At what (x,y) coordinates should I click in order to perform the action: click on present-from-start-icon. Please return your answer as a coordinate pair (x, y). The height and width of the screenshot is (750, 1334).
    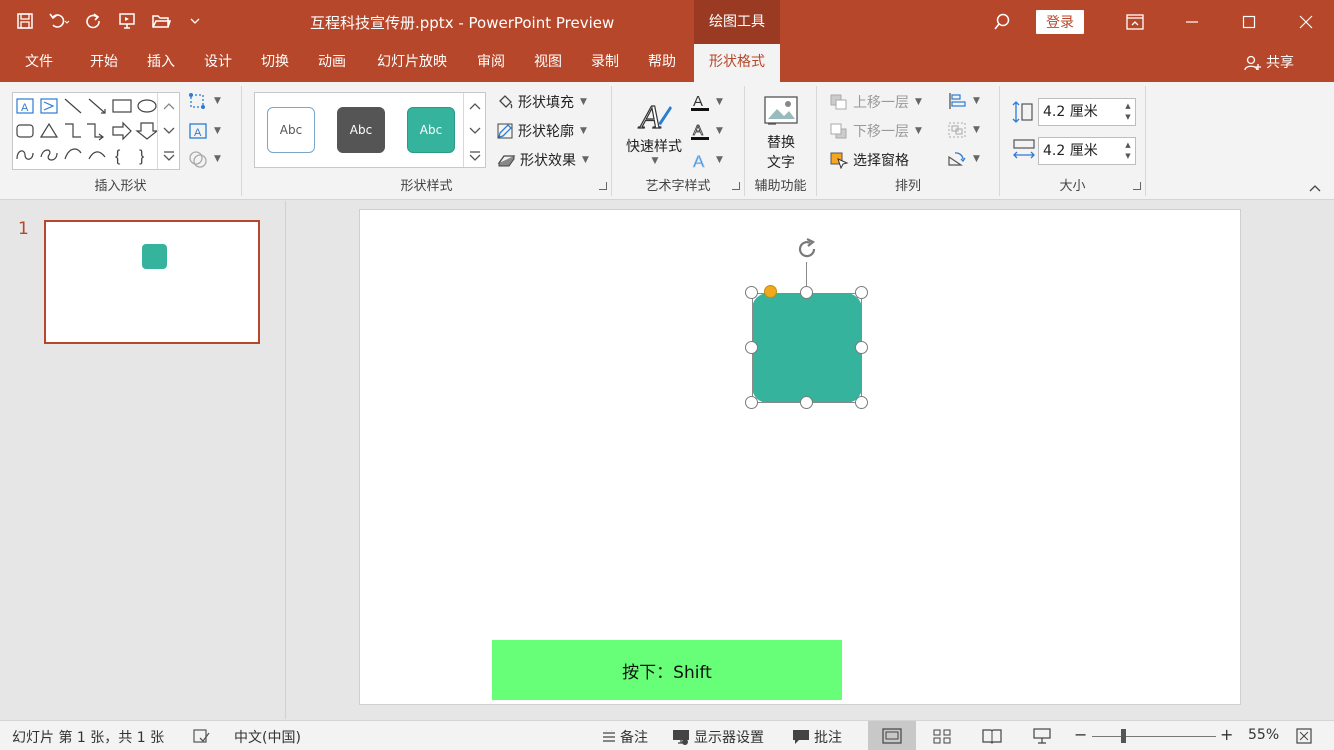
    Looking at the image, I should click on (127, 21).